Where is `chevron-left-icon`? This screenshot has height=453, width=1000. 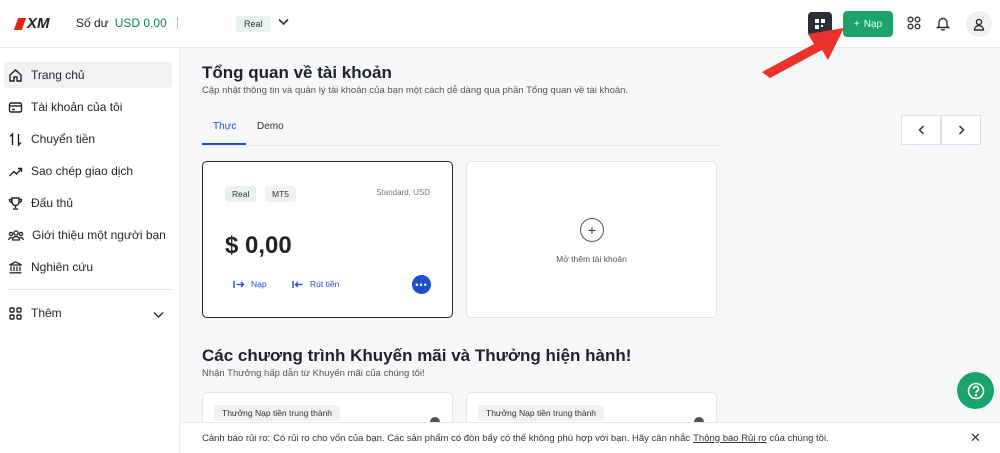
chevron-left-icon is located at coordinates (920, 130).